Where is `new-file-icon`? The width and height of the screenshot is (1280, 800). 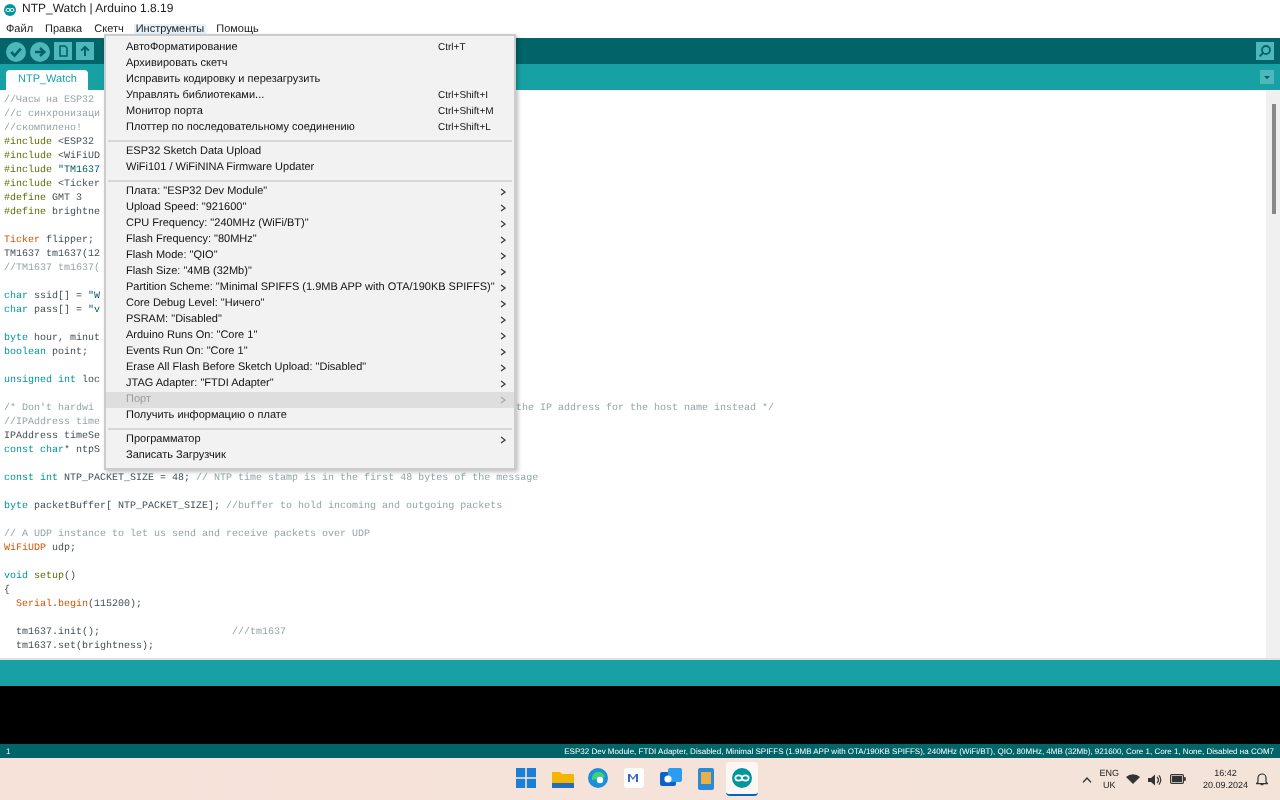 new-file-icon is located at coordinates (63, 51).